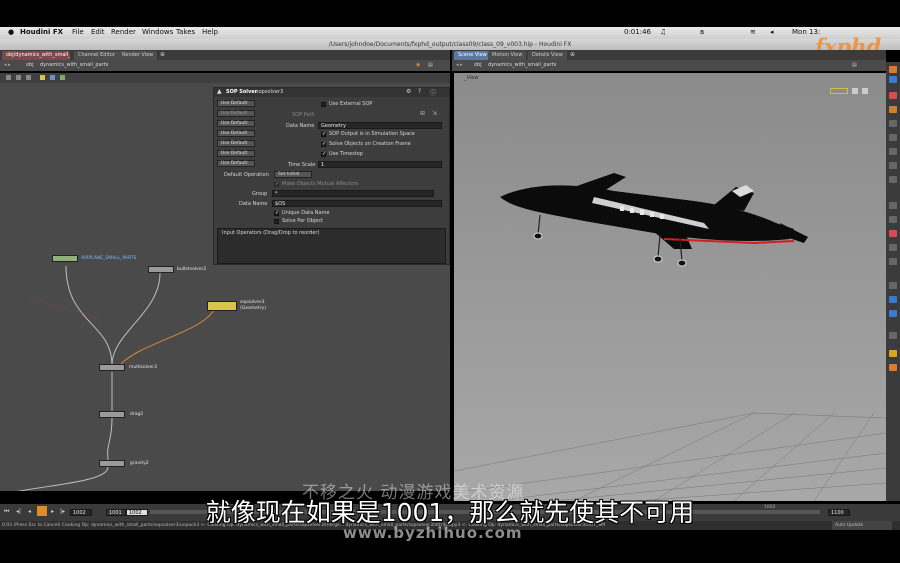  Describe the element at coordinates (353, 193) in the screenshot. I see `group-field: *` at that location.